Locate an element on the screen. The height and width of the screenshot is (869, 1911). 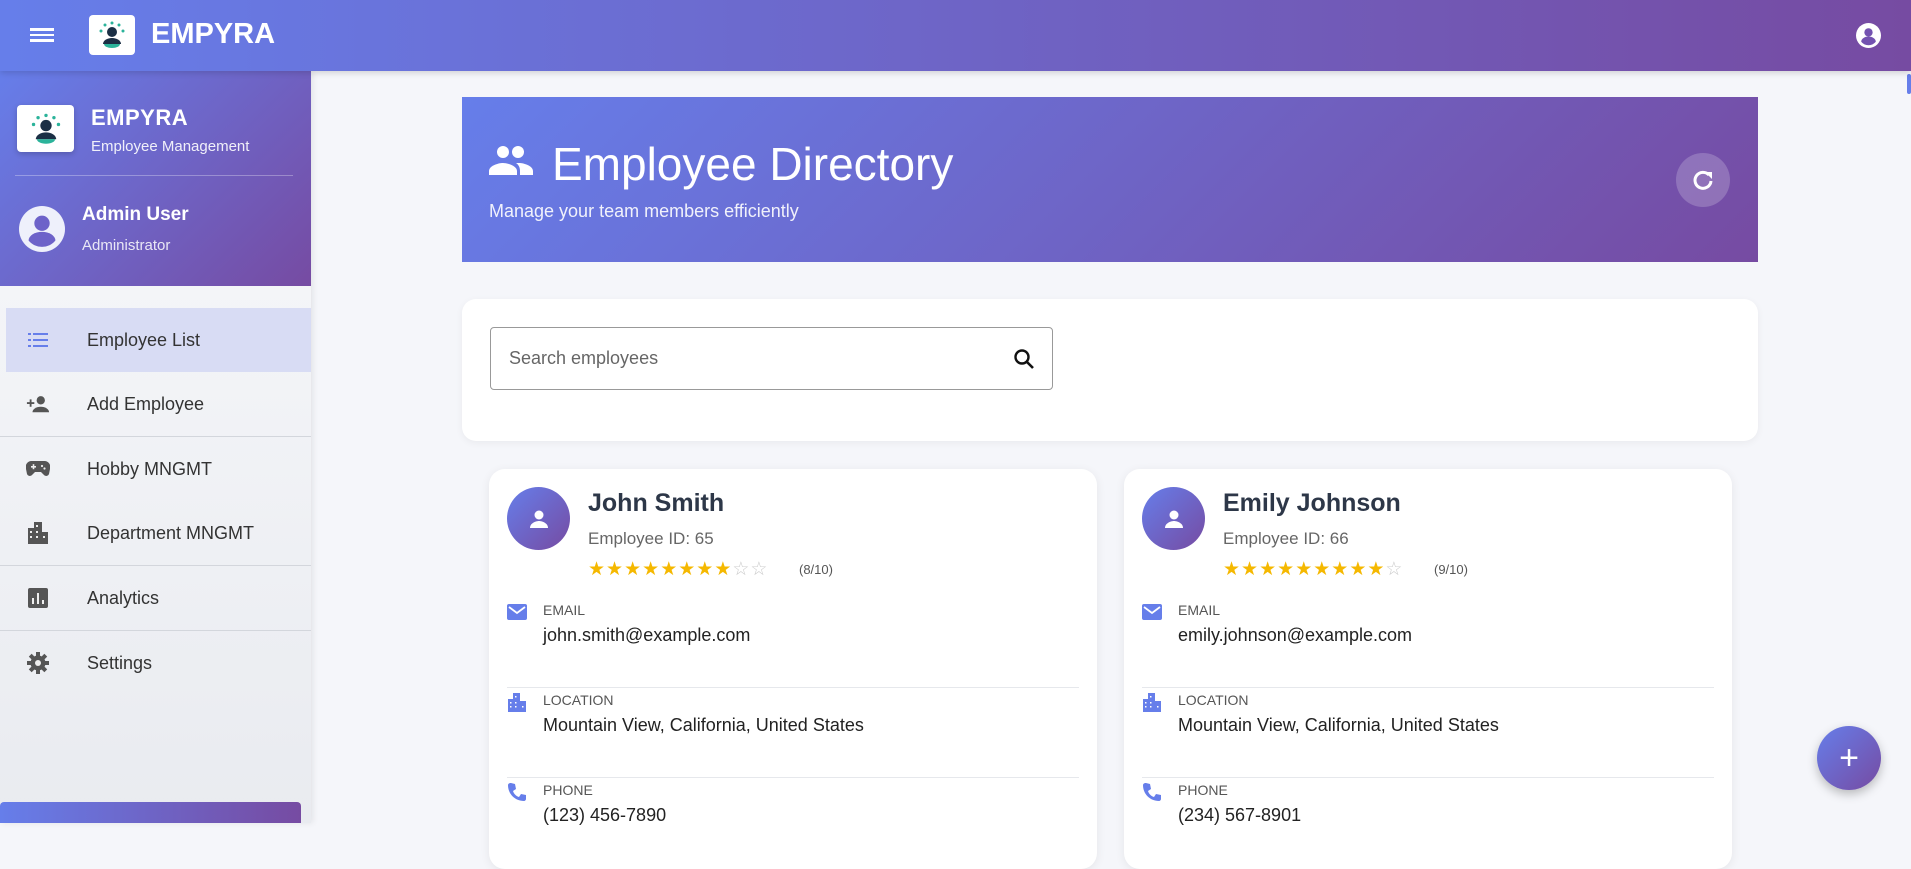
people-icon is located at coordinates (511, 160).